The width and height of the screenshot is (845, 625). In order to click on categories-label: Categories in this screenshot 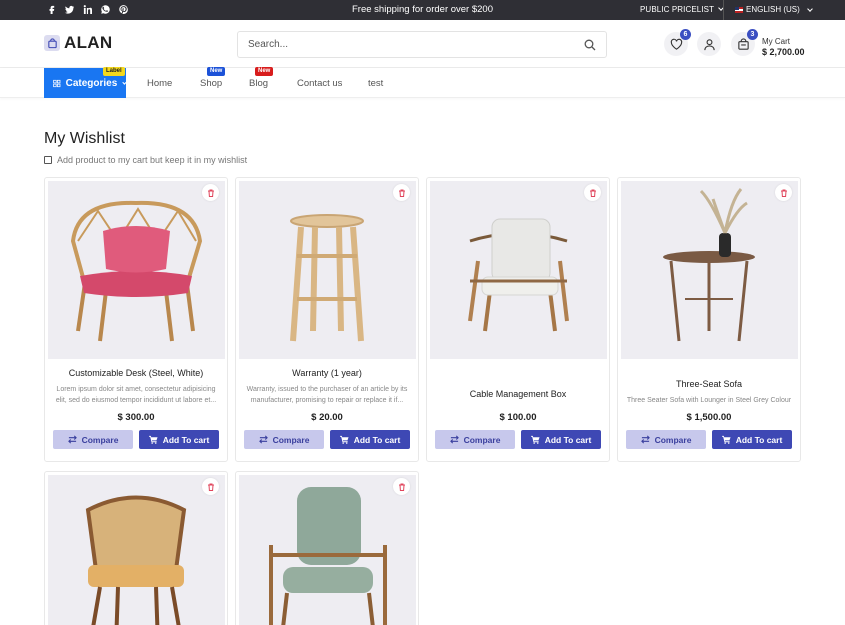, I will do `click(91, 83)`.